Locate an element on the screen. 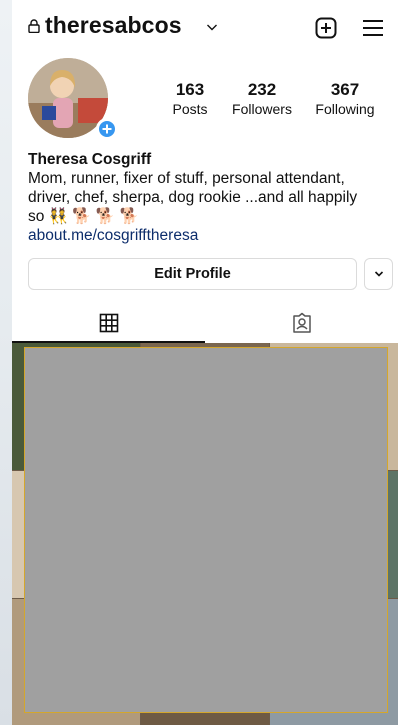 The width and height of the screenshot is (398, 725). tagged-icon is located at coordinates (301, 322).